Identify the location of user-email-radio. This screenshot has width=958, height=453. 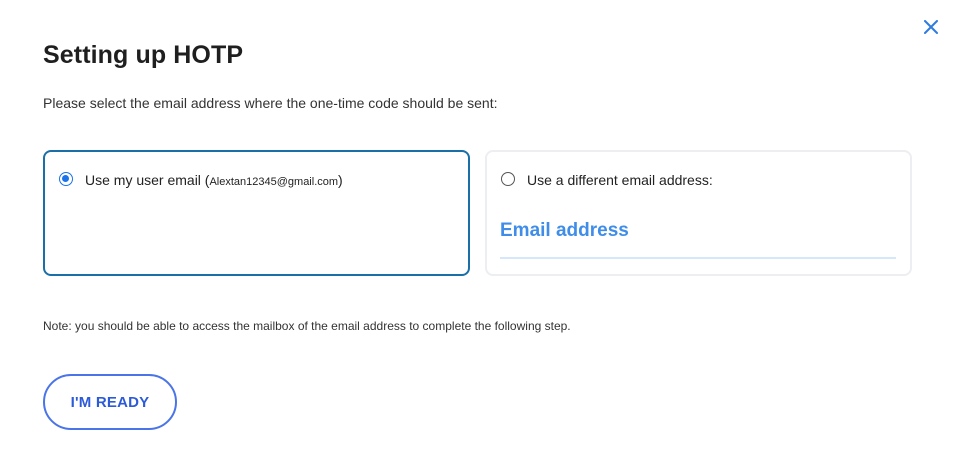
(66, 179).